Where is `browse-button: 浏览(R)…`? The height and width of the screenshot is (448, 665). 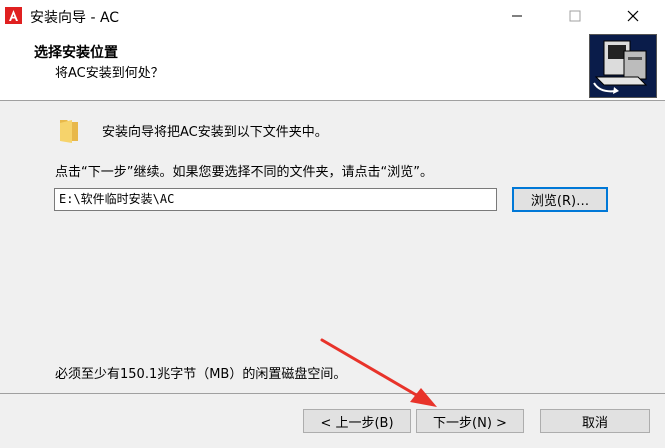
browse-button: 浏览(R)… is located at coordinates (560, 199).